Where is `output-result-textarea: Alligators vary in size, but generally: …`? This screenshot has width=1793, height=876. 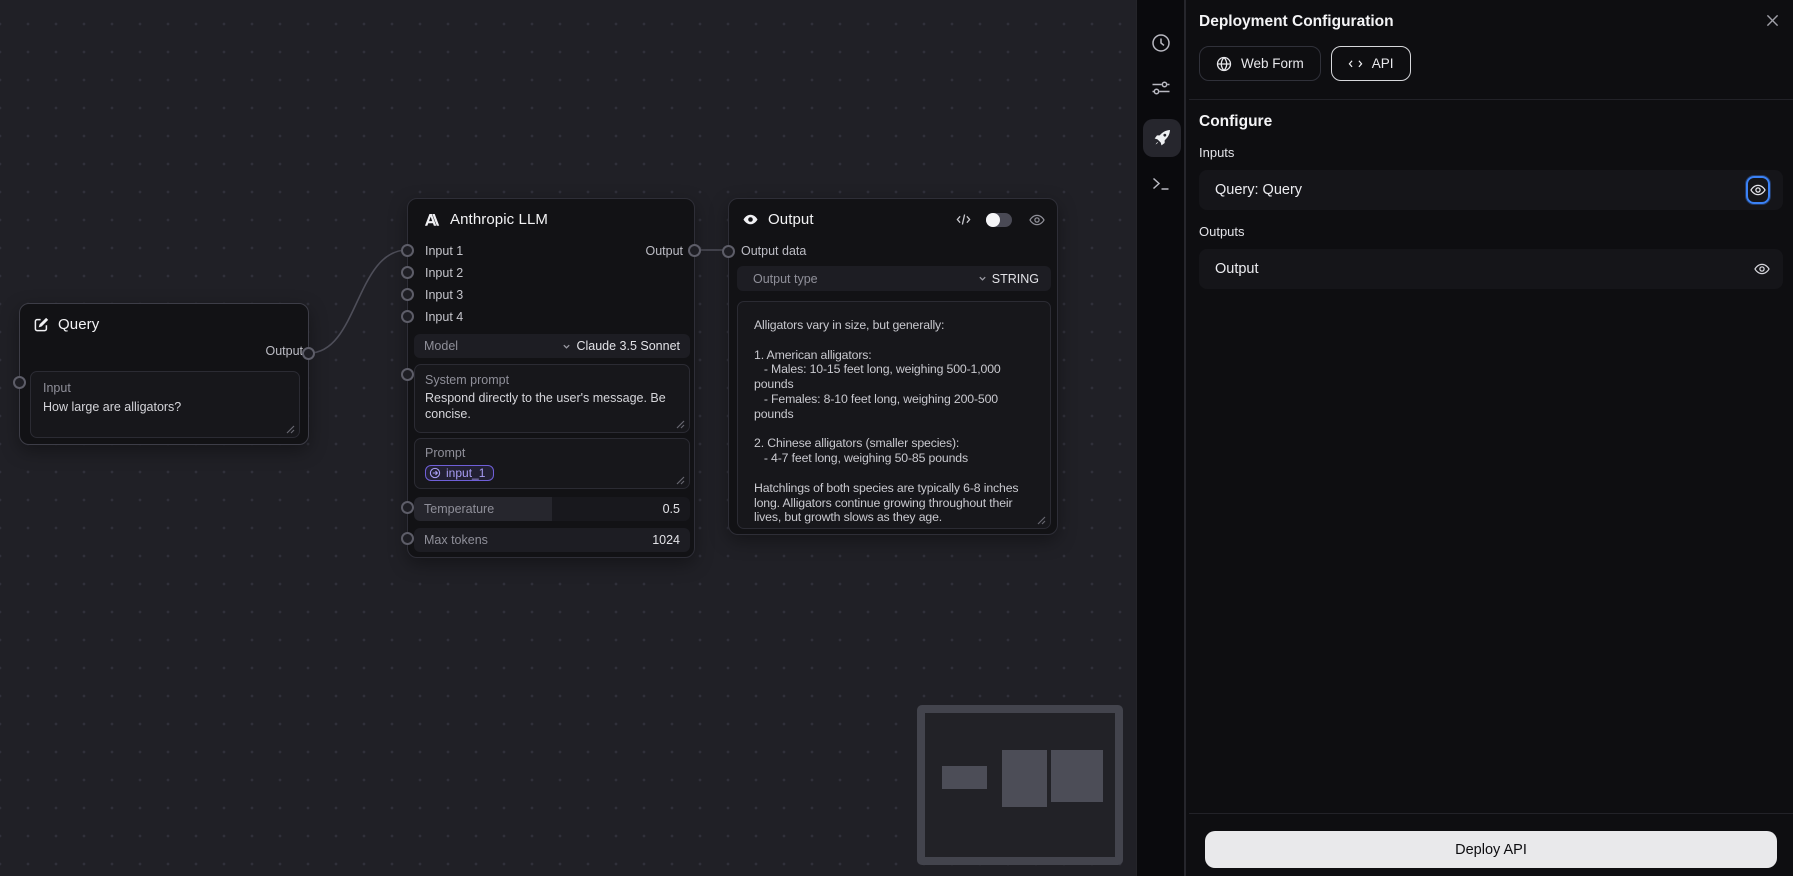 output-result-textarea: Alligators vary in size, but generally: … is located at coordinates (894, 415).